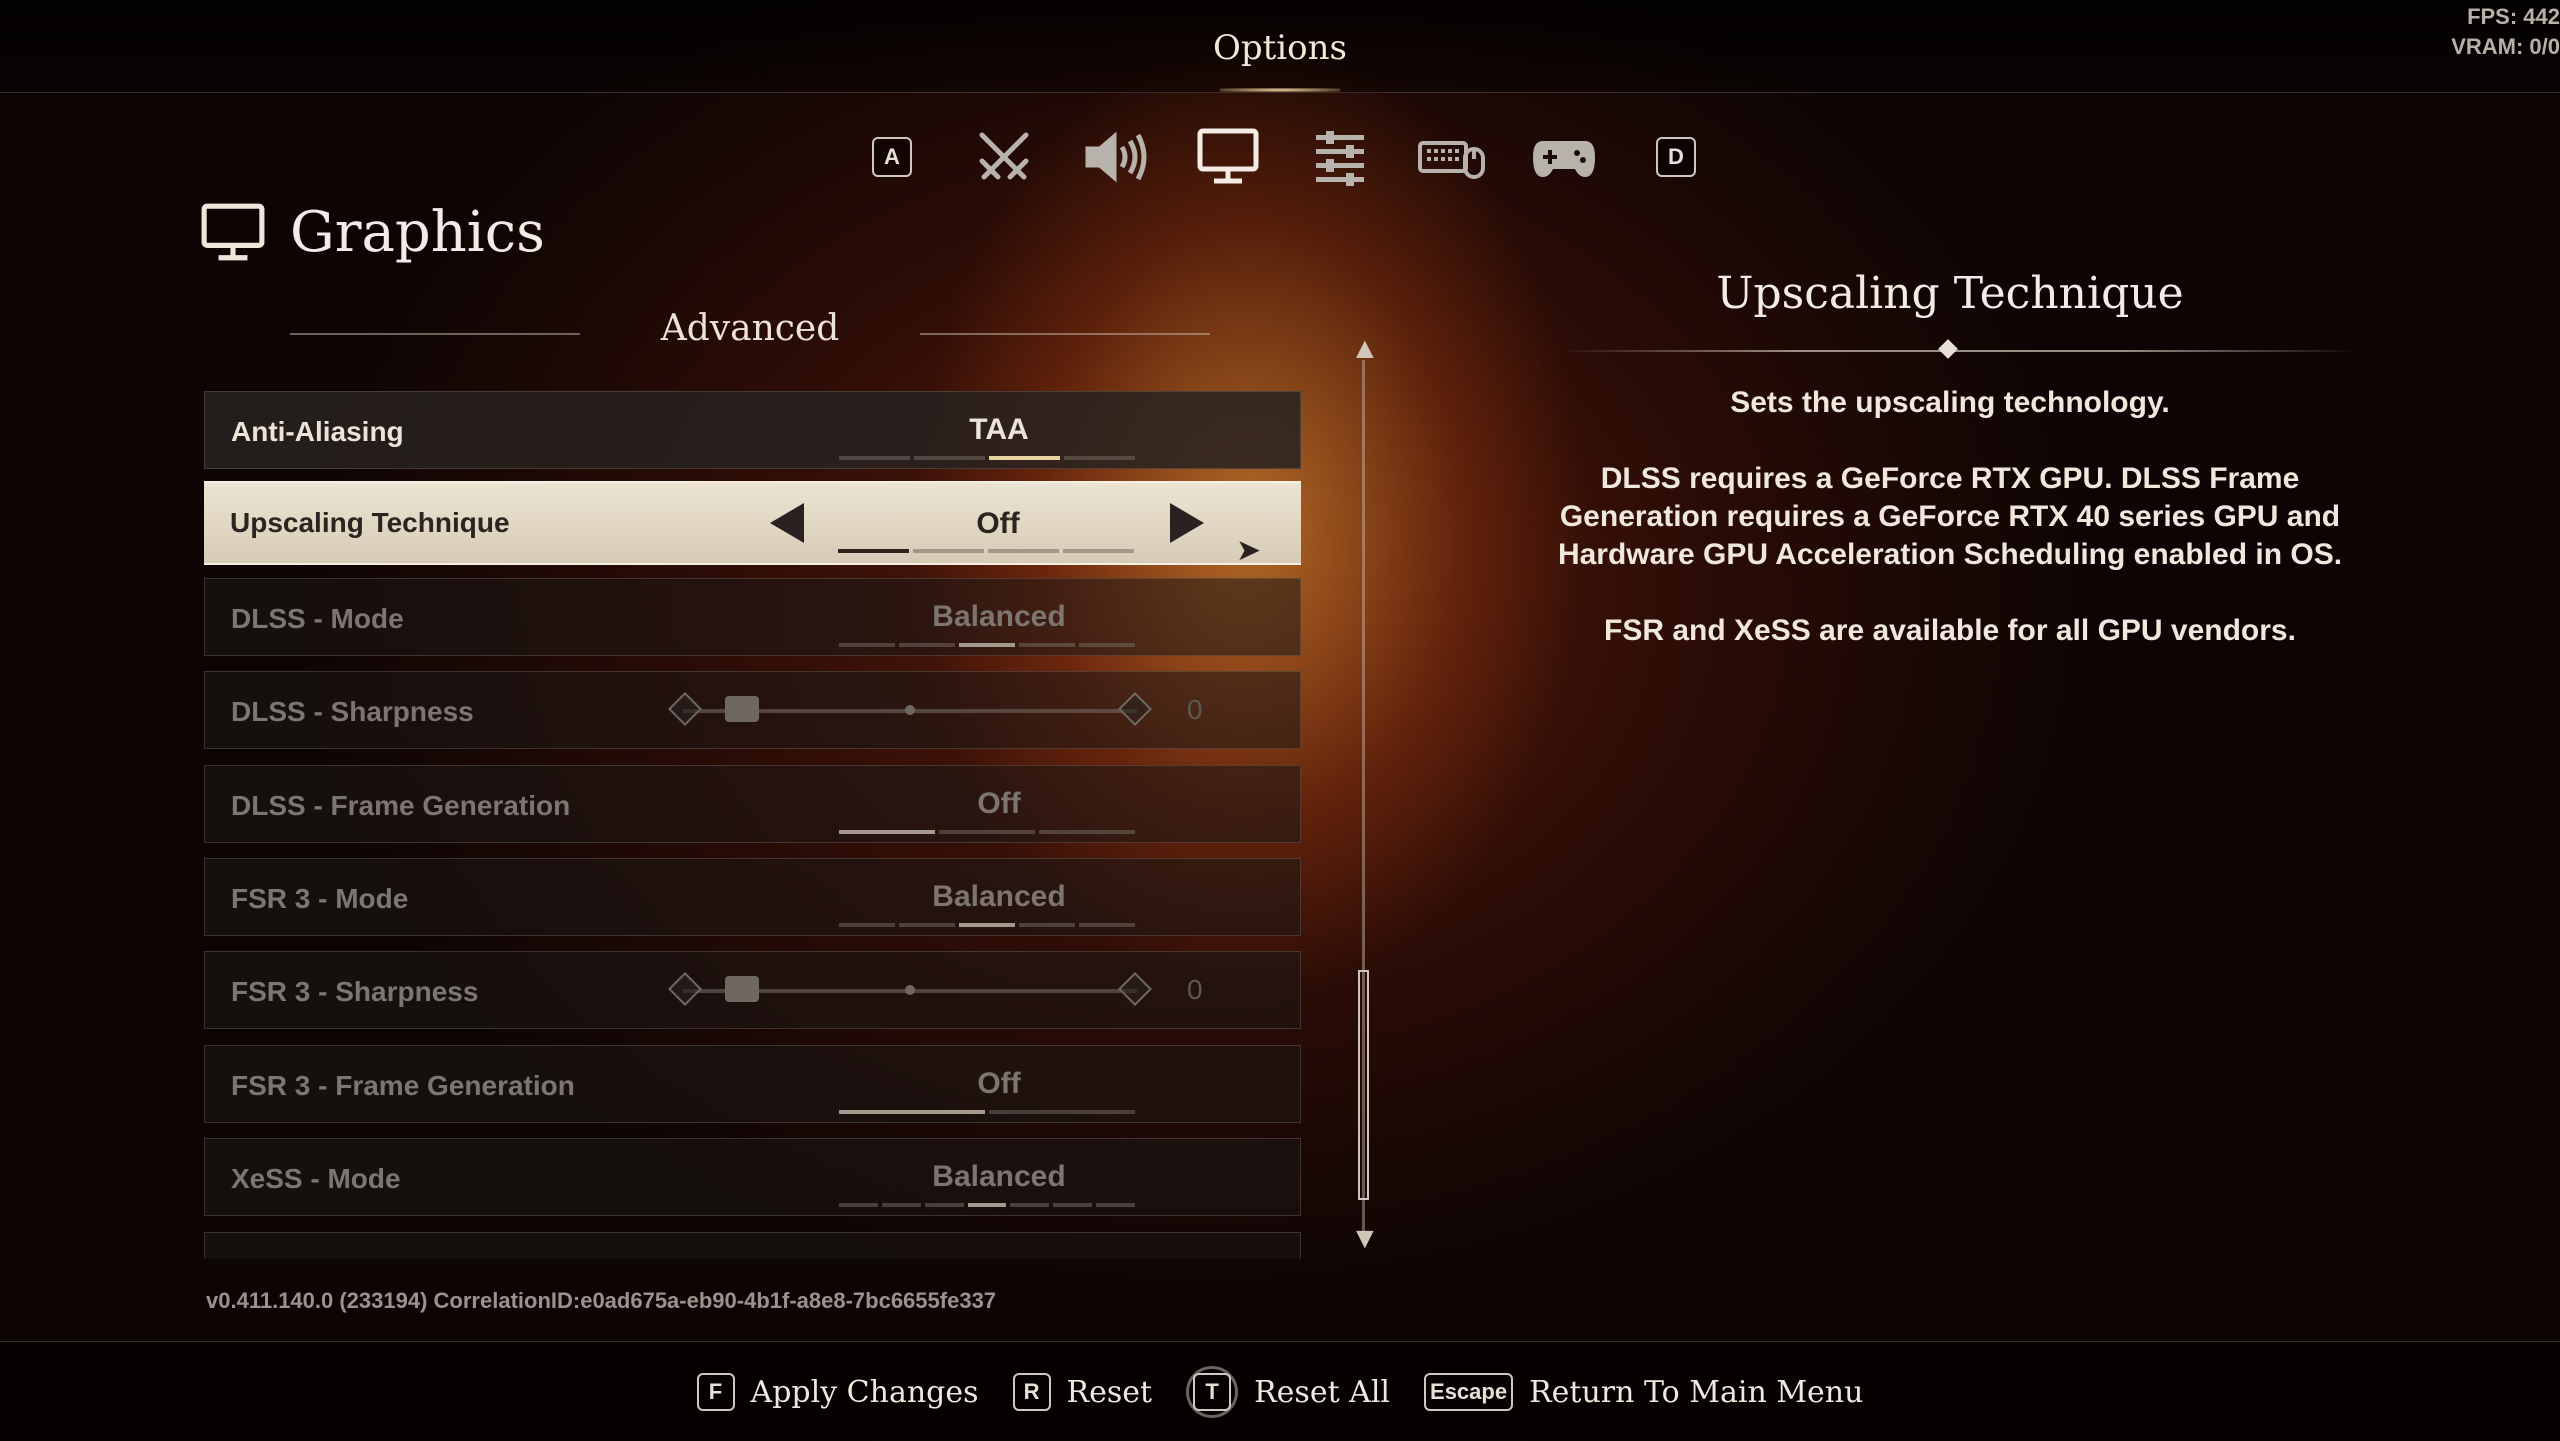 The width and height of the screenshot is (2560, 1441). Describe the element at coordinates (787, 523) in the screenshot. I see `previous-option-arrow-icon` at that location.